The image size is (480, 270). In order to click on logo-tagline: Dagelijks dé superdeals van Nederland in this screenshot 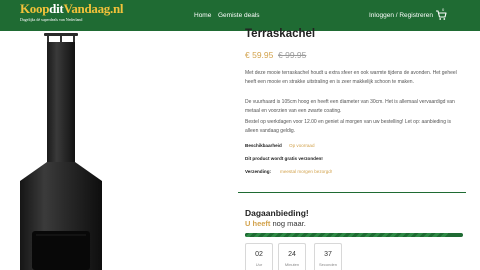, I will do `click(51, 19)`.